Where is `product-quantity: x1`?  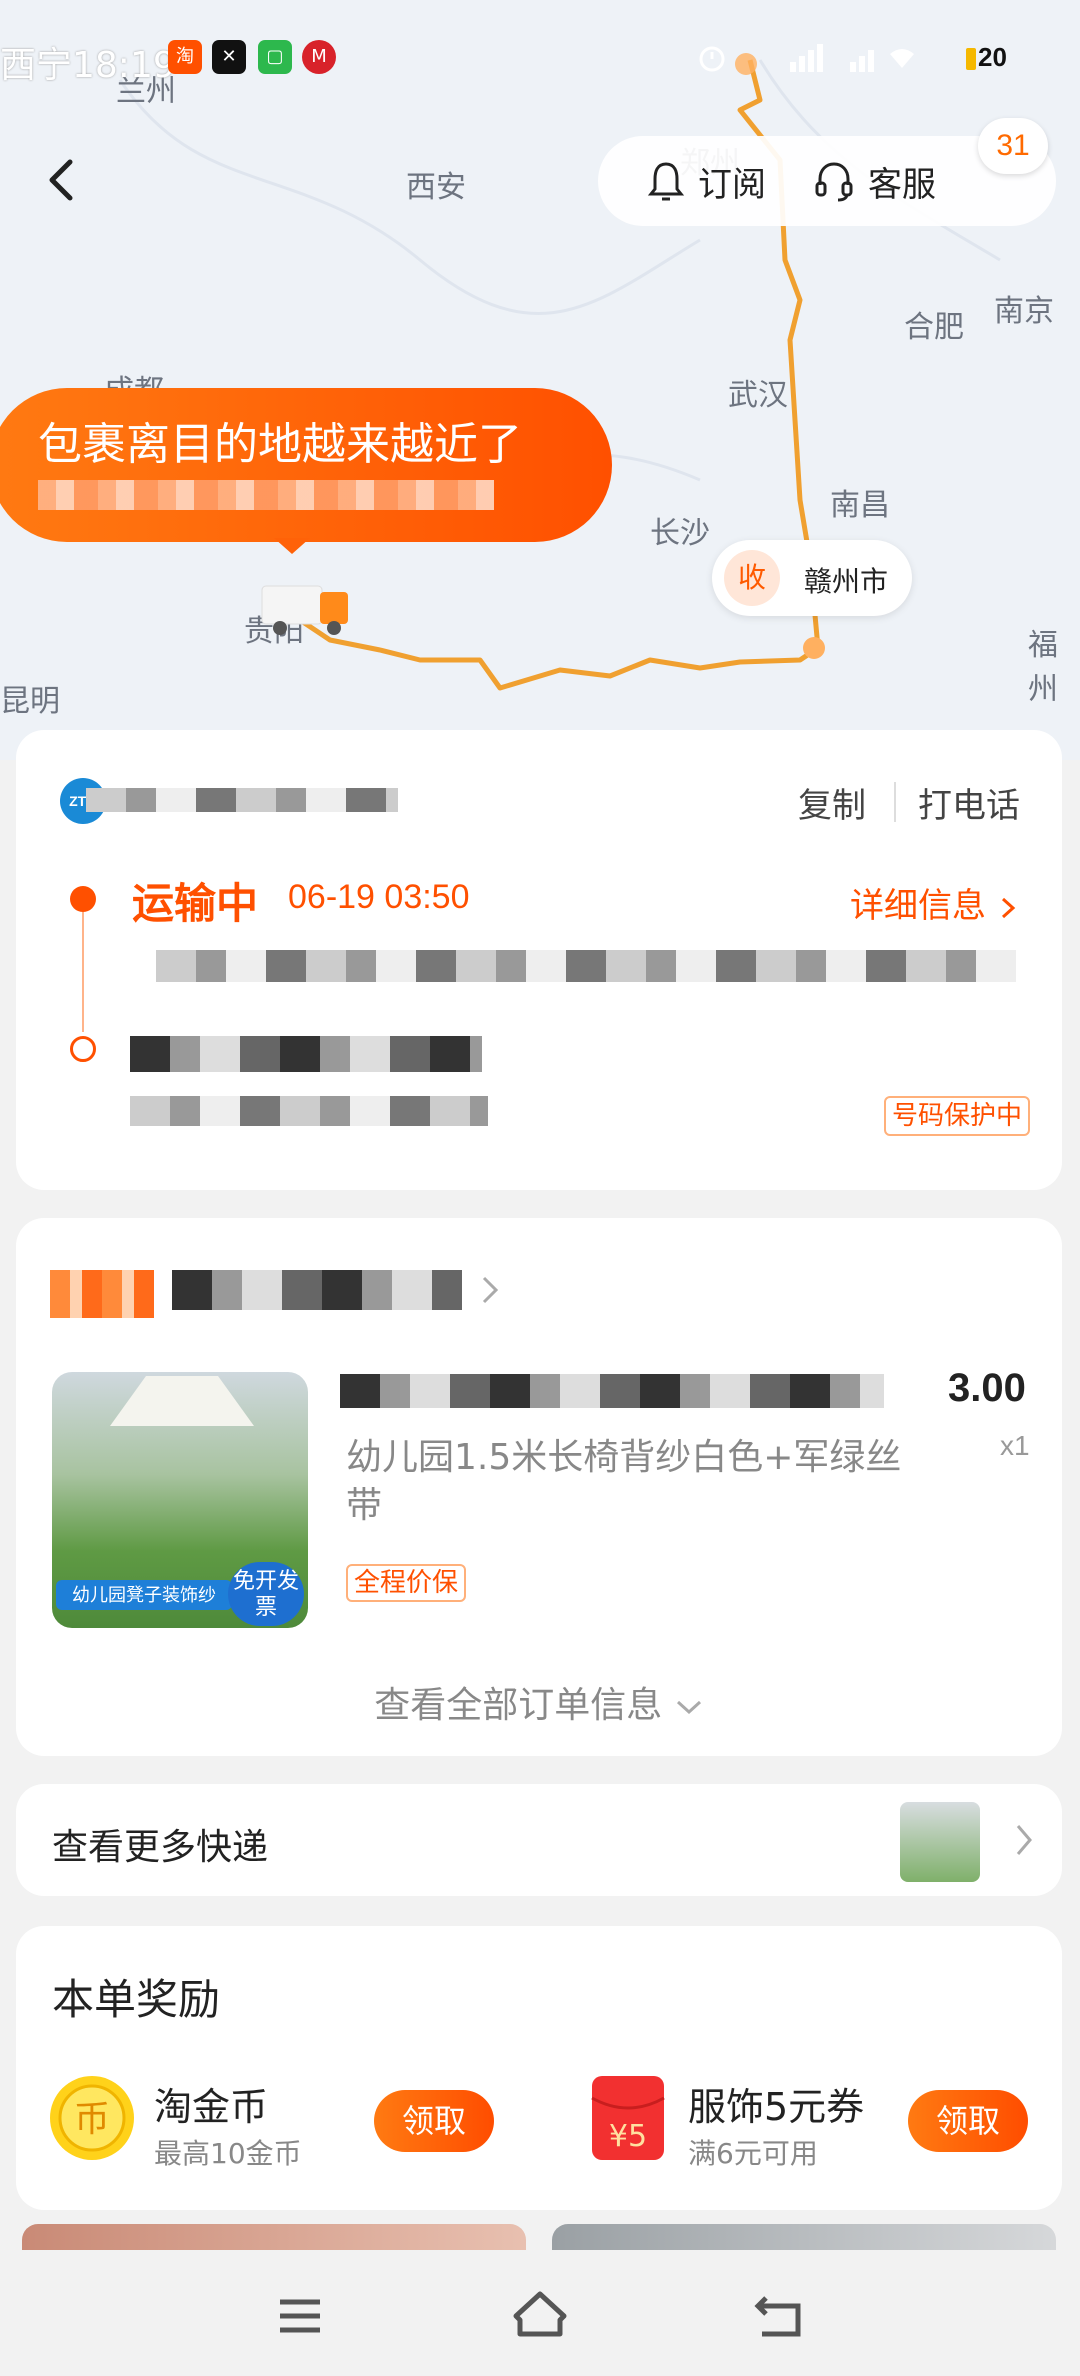 product-quantity: x1 is located at coordinates (1015, 1445).